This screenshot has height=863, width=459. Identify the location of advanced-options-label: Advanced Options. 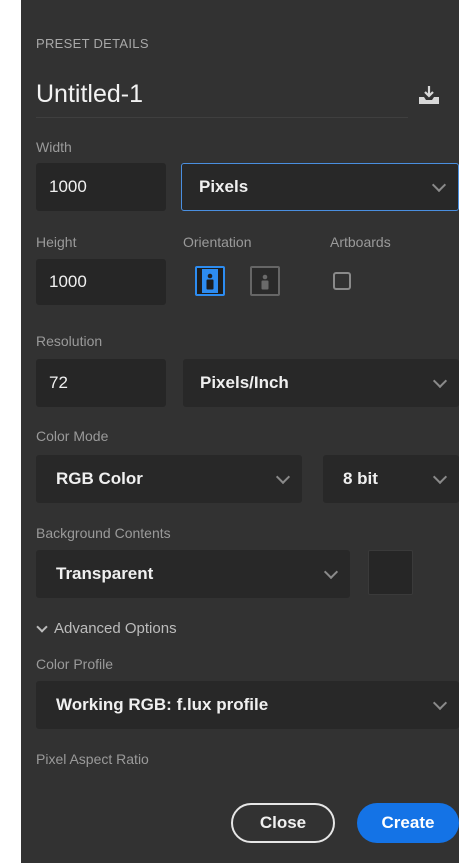
(115, 628).